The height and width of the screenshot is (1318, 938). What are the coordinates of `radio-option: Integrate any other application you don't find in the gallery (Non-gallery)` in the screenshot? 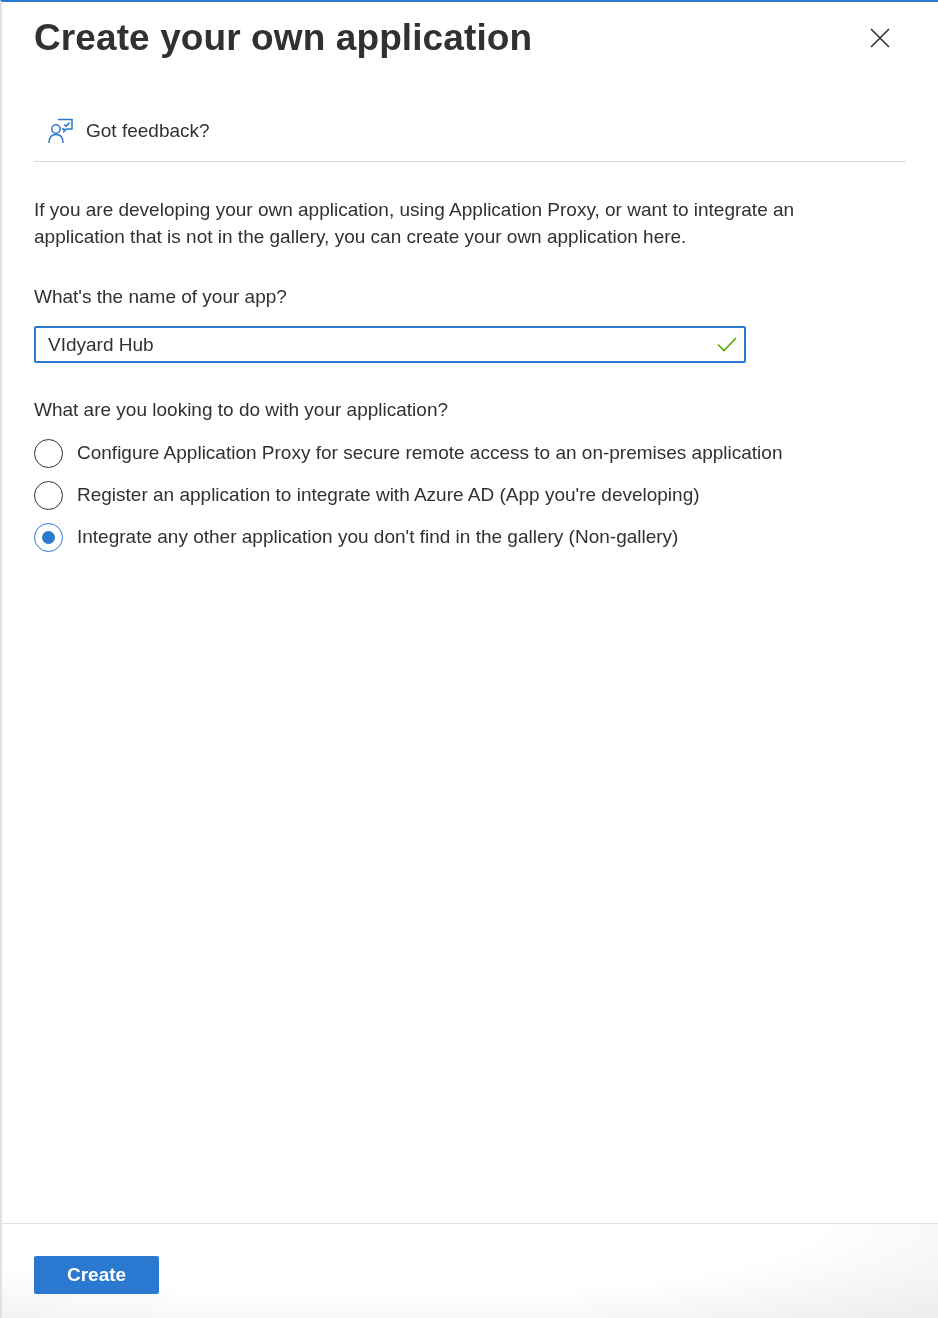 It's located at (470, 537).